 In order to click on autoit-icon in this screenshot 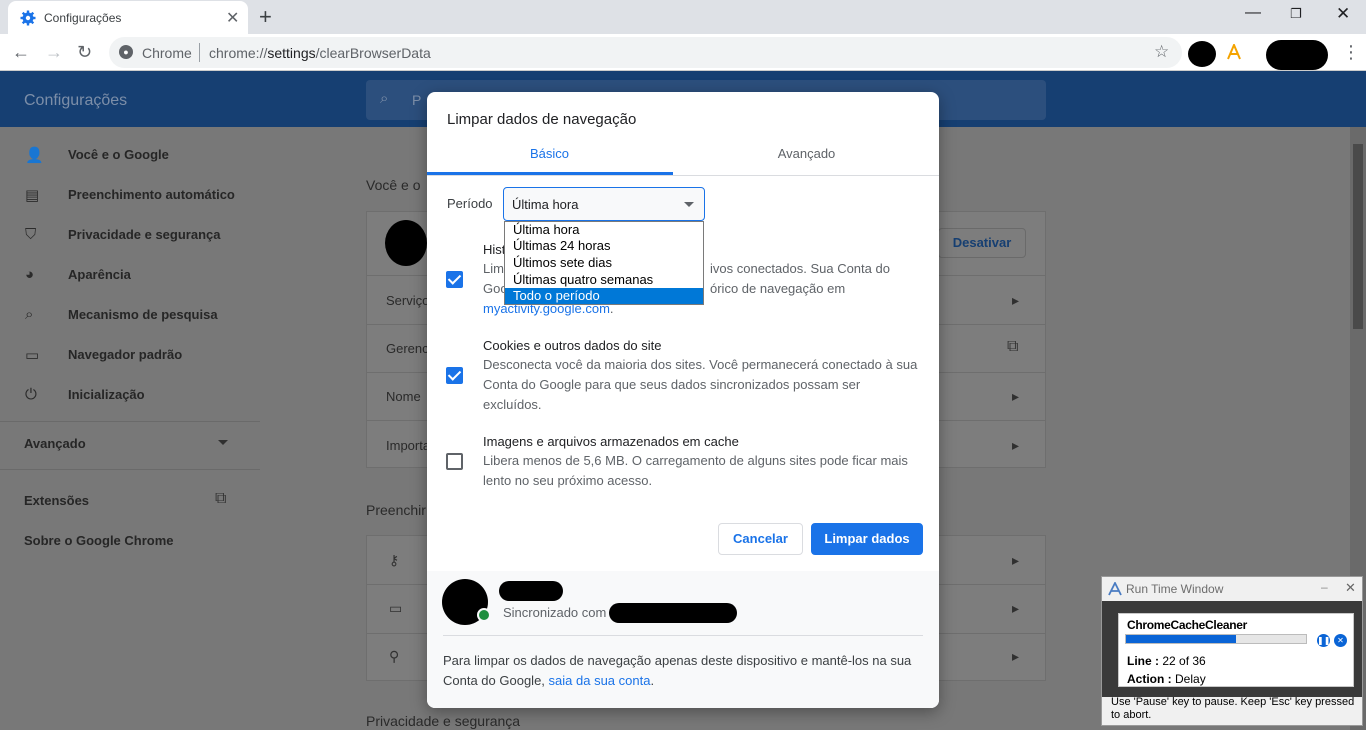, I will do `click(1115, 589)`.